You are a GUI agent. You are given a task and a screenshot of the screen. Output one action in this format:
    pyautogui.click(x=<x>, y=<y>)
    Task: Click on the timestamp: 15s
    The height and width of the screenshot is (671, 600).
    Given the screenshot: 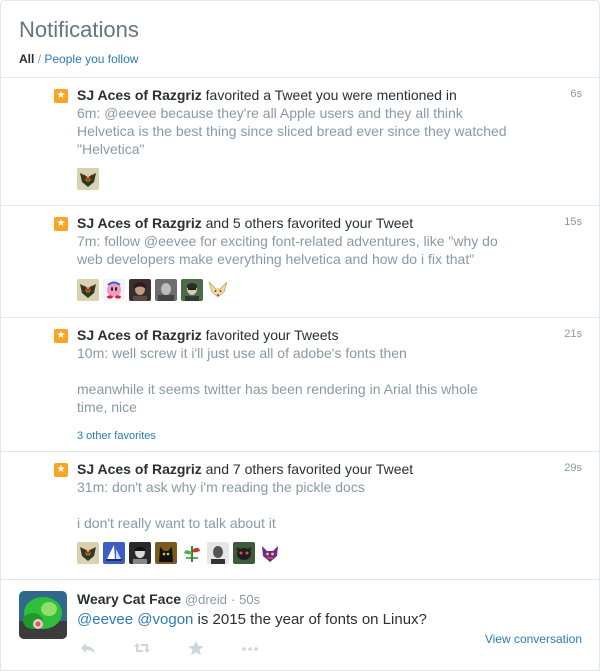 What is the action you would take?
    pyautogui.click(x=573, y=222)
    